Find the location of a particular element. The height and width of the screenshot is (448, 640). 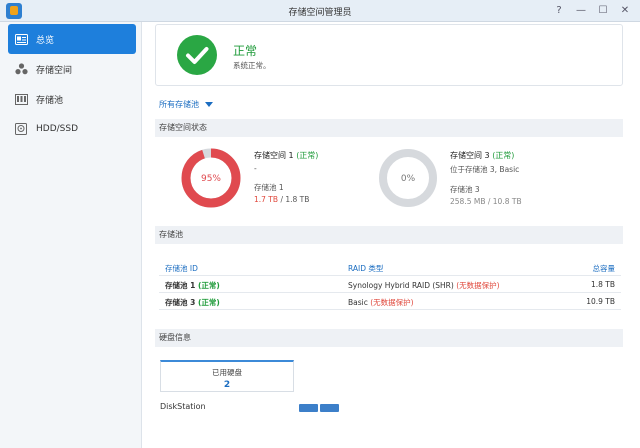

volume-3-total: / 10.8 TB is located at coordinates (504, 201).